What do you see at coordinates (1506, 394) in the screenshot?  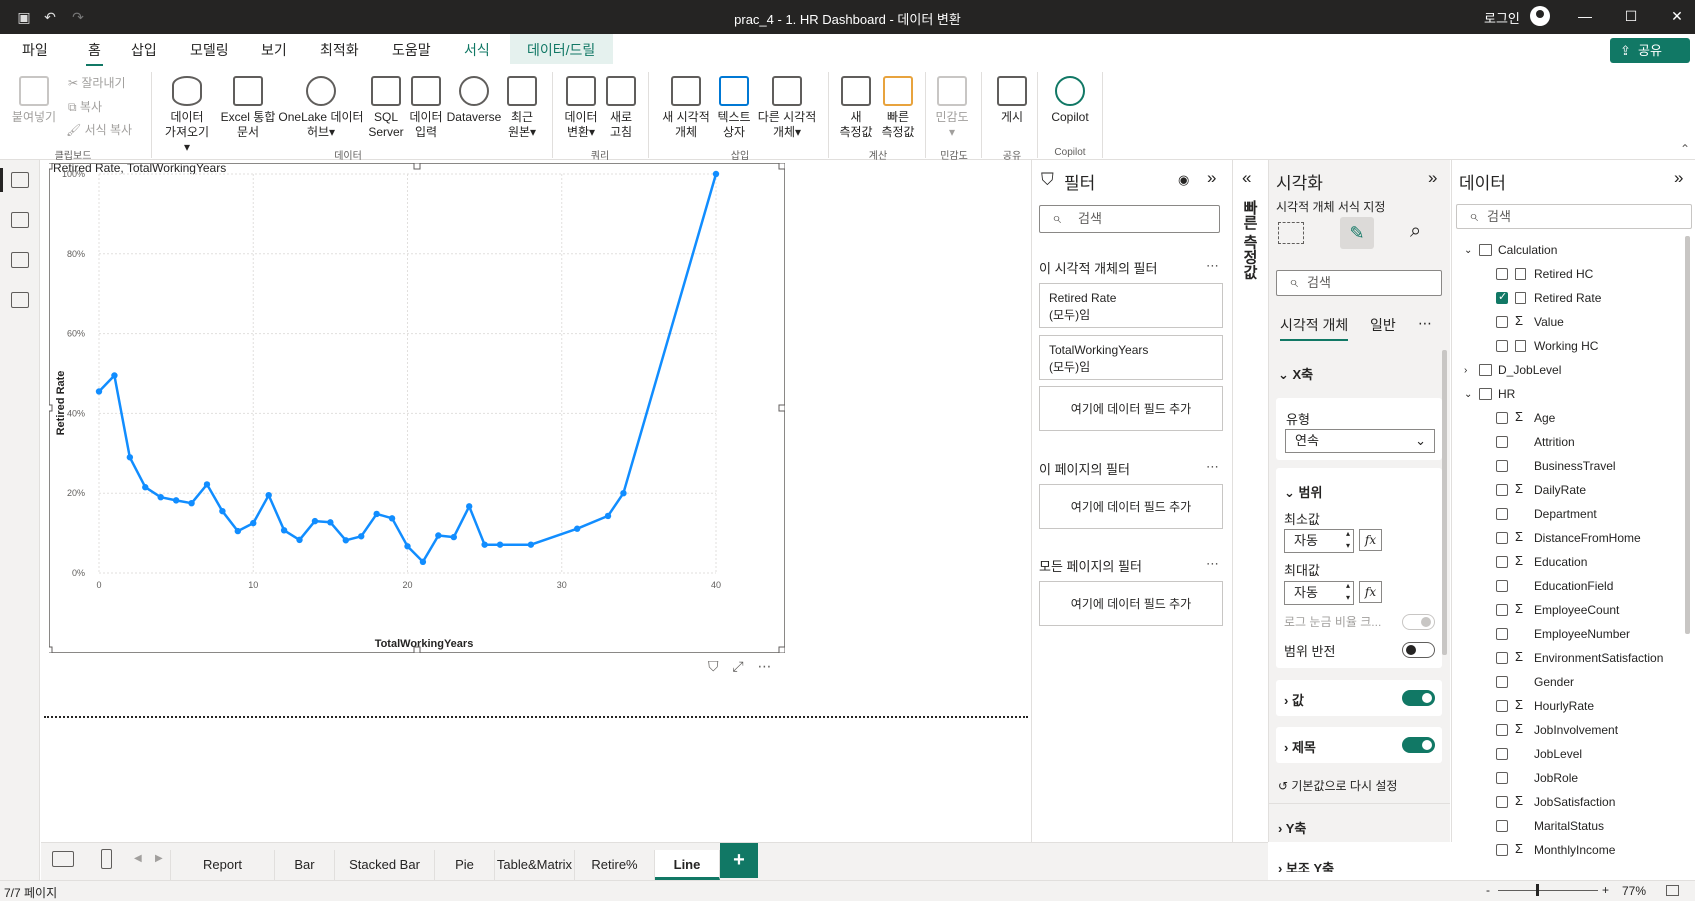 I see `table-name: HR` at bounding box center [1506, 394].